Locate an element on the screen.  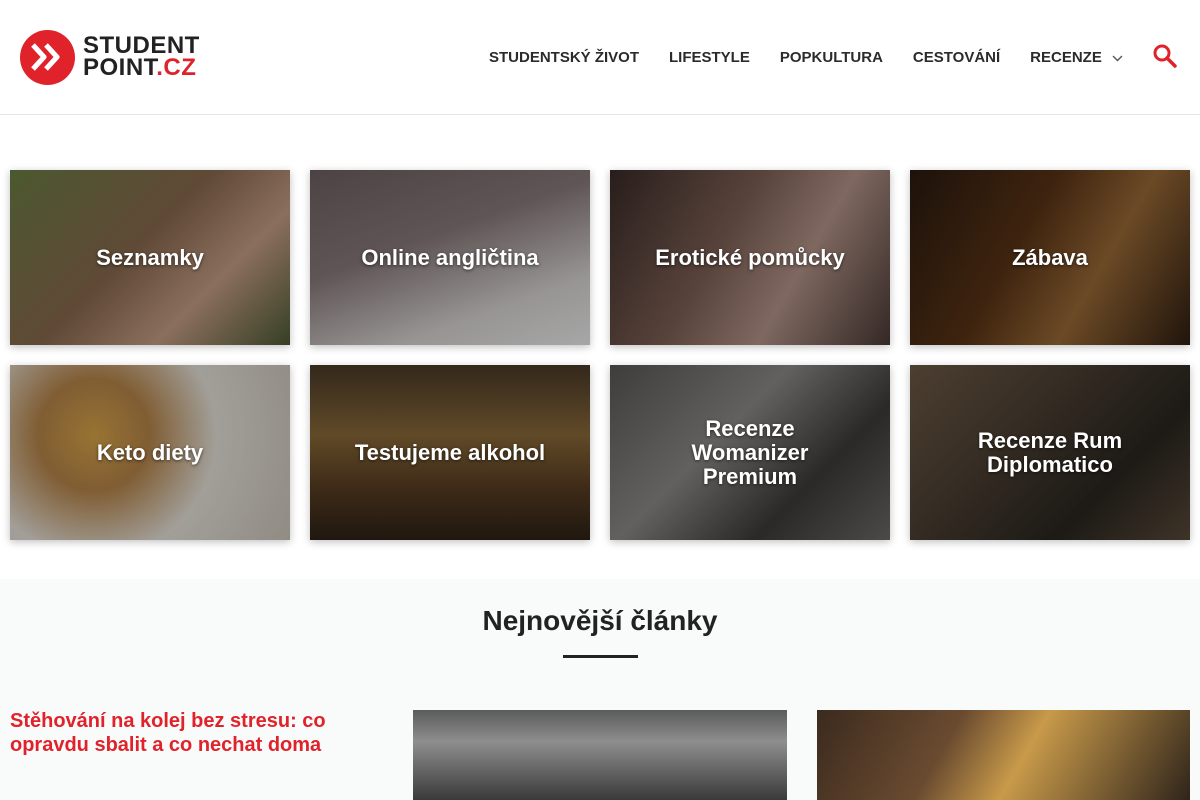
category-label: Erotické pomůcky is located at coordinates (750, 257).